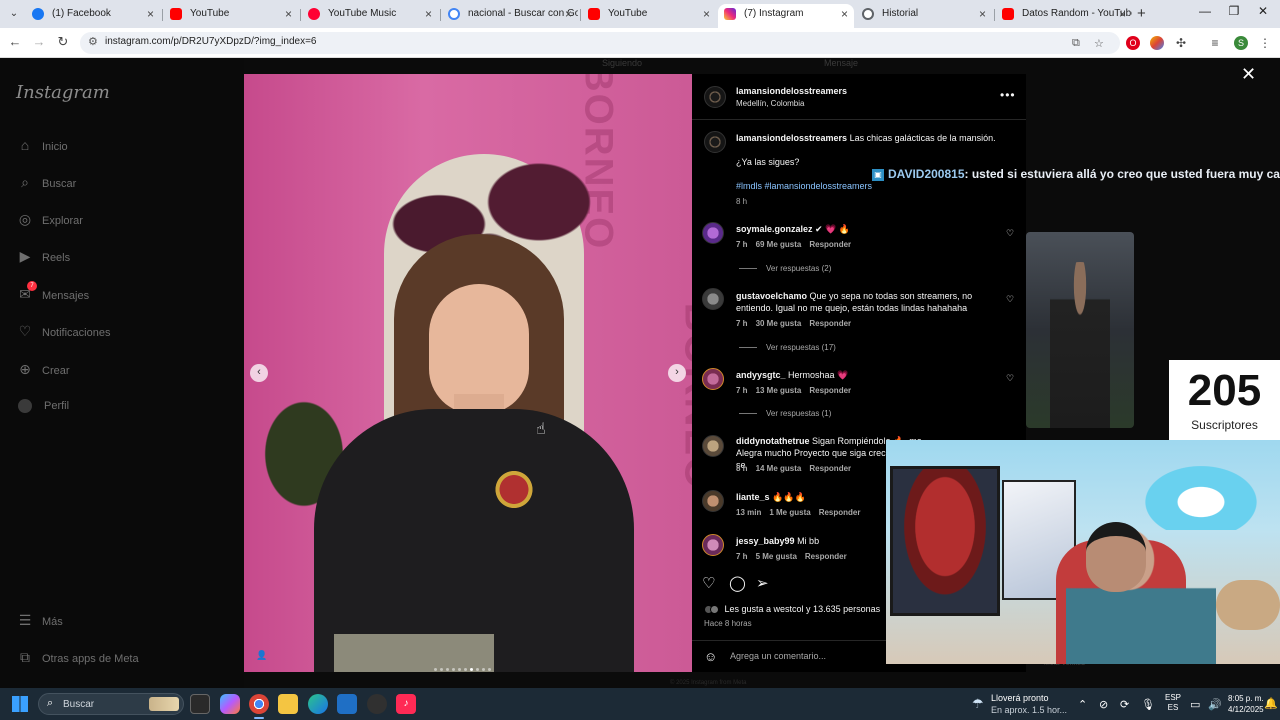 The width and height of the screenshot is (1280, 720). Describe the element at coordinates (978, 704) in the screenshot. I see `weather-icon: ☂` at that location.